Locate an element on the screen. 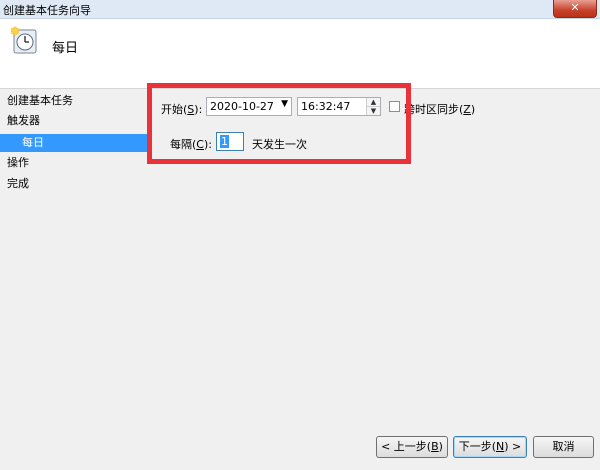 This screenshot has width=600, height=470. nav-step-label: 创建基本任务 is located at coordinates (40, 100).